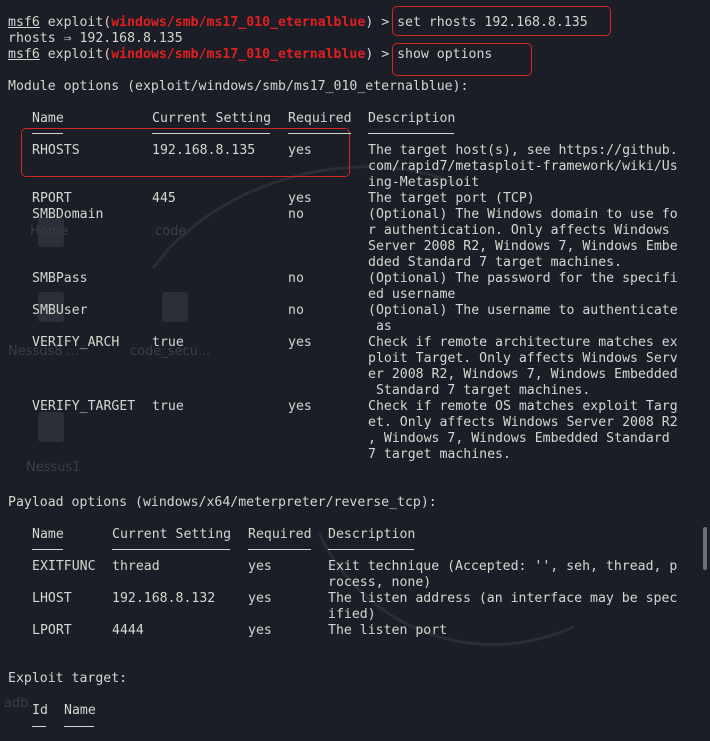  I want to click on payload-header-description: Description, so click(372, 534).